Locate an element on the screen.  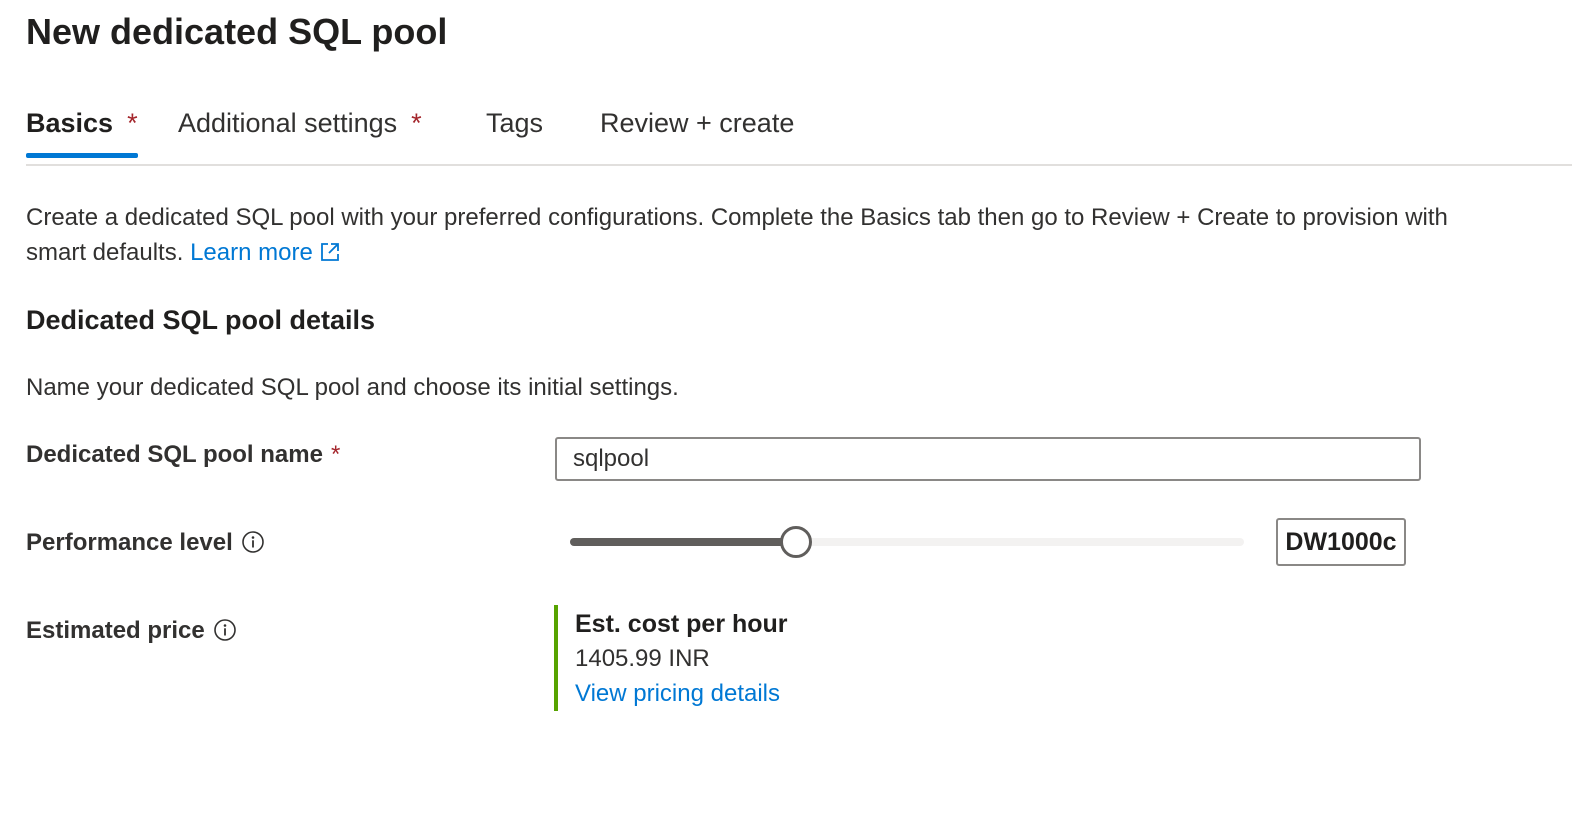
tab-tags: Tags is located at coordinates (514, 131).